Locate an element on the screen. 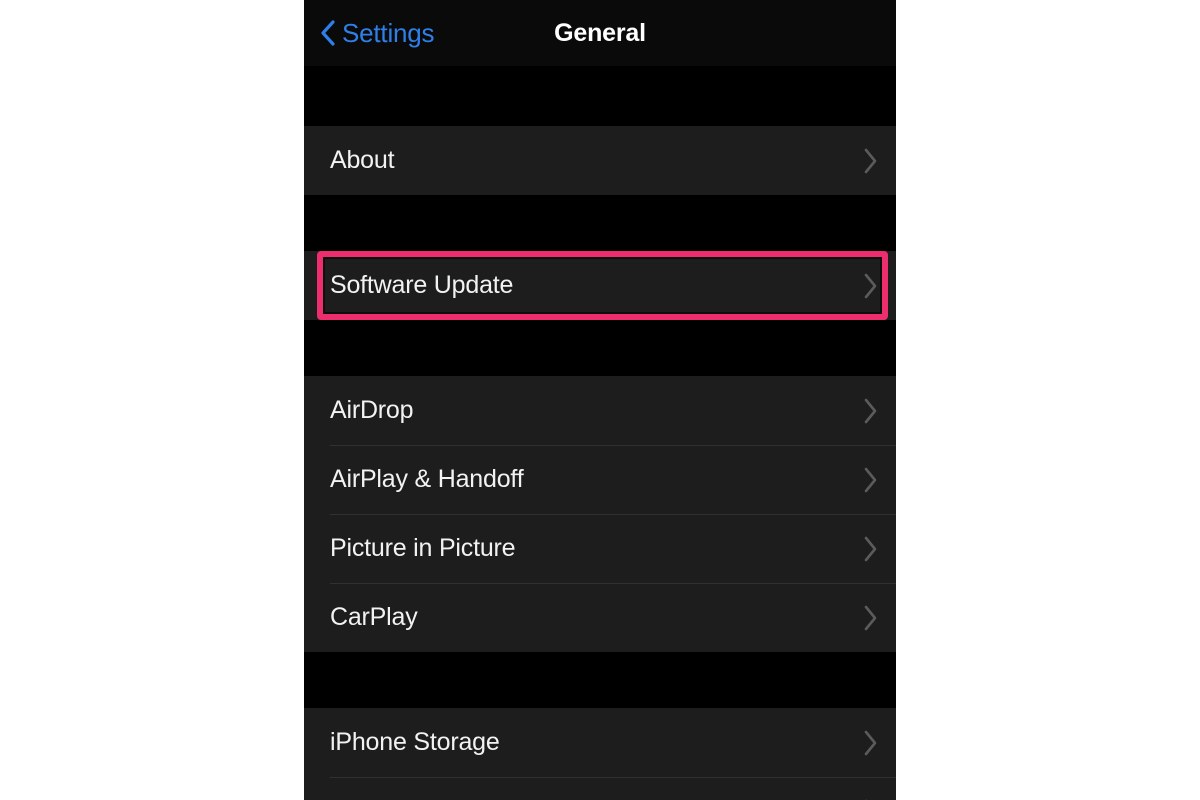 The height and width of the screenshot is (800, 1200). row-label-iphone-storage: iPhone Storage is located at coordinates (415, 742).